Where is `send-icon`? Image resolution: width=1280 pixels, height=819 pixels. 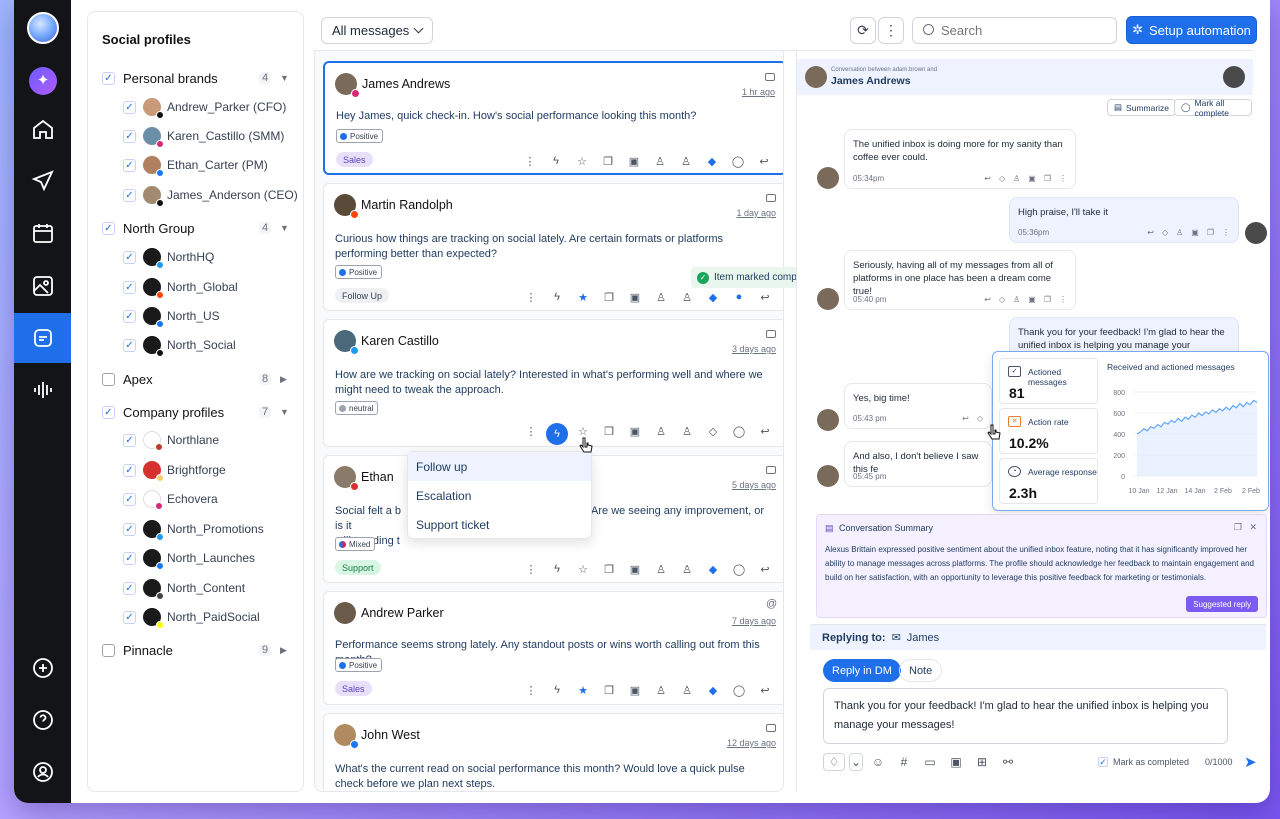
send-icon is located at coordinates (42, 181).